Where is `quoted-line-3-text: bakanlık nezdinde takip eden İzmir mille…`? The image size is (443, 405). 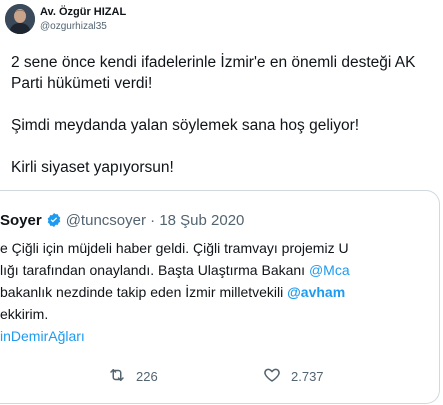 quoted-line-3-text: bakanlık nezdinde takip eden İzmir mille… is located at coordinates (144, 292).